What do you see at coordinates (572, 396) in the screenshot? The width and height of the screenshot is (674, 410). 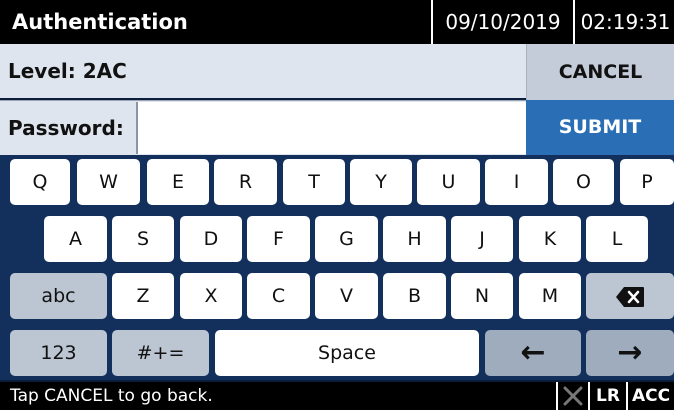 I see `wrench-cross-icon` at bounding box center [572, 396].